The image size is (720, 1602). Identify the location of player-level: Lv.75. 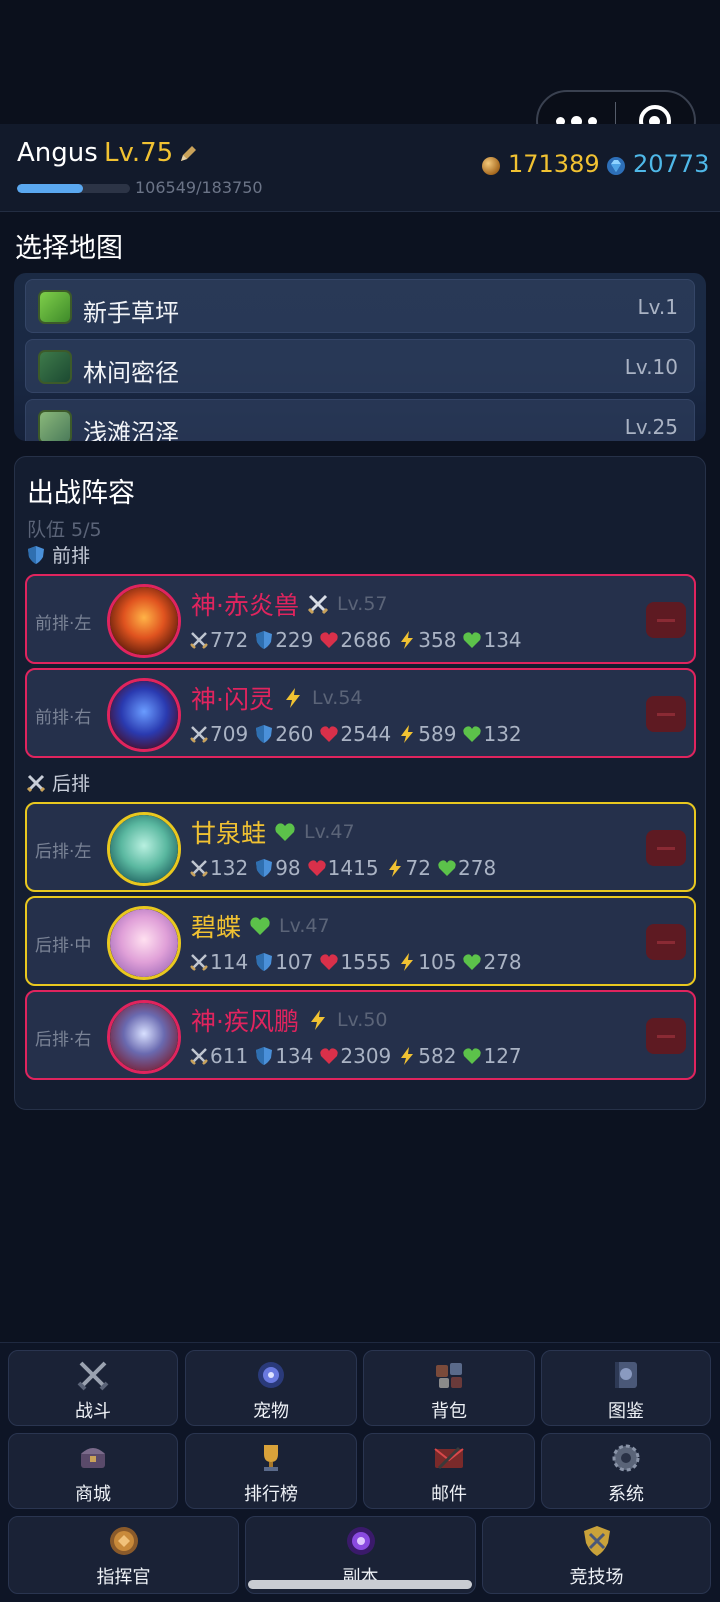
(139, 153).